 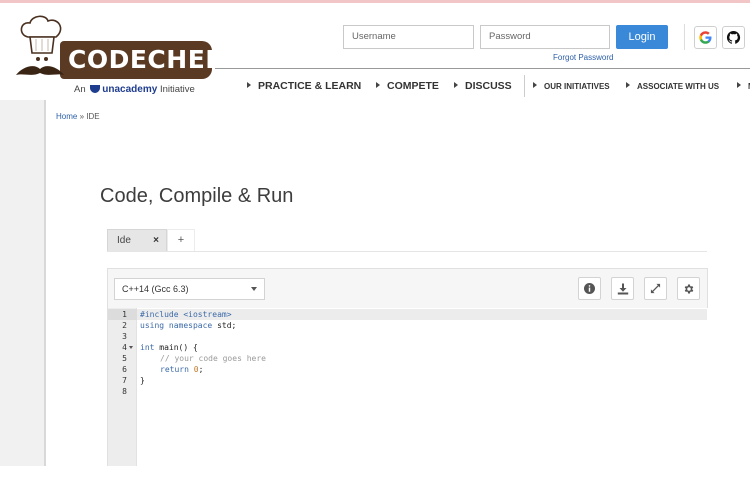 I want to click on nav-label: COMPETE, so click(x=413, y=86).